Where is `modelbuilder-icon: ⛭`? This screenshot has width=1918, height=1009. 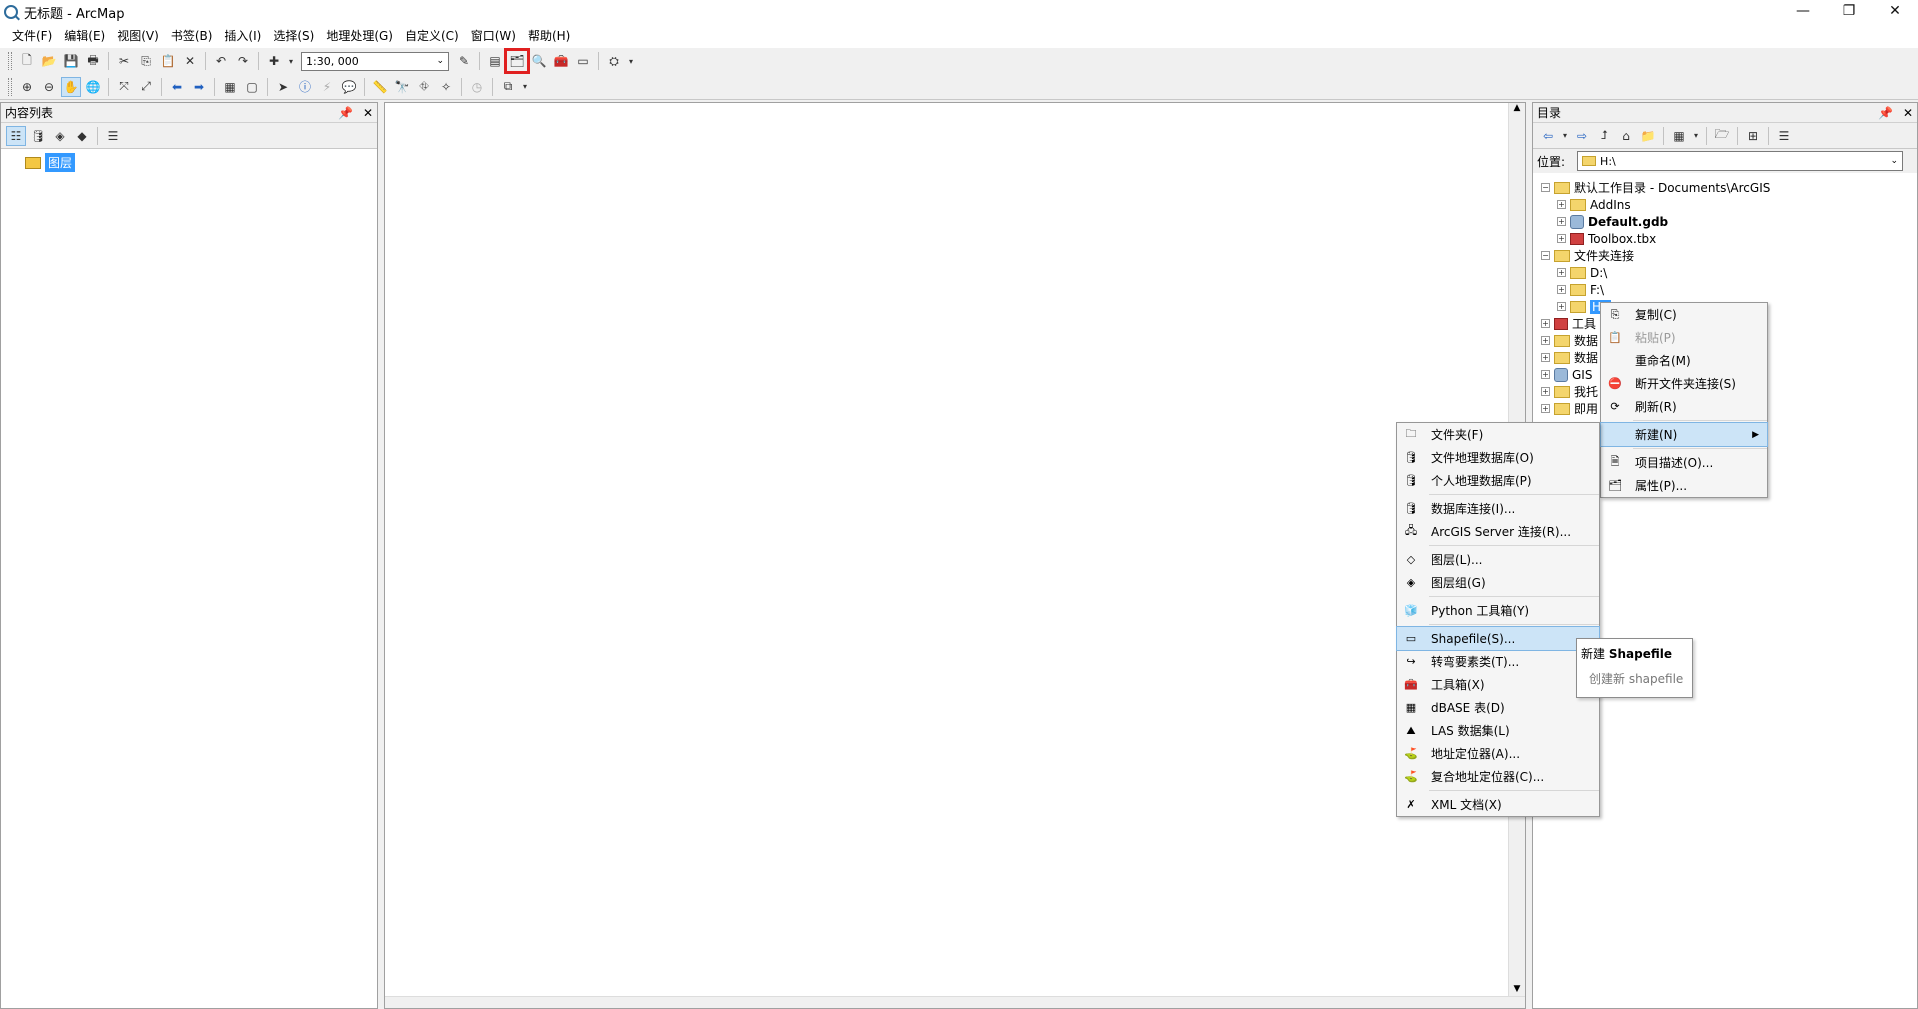 modelbuilder-icon: ⛭ is located at coordinates (614, 61).